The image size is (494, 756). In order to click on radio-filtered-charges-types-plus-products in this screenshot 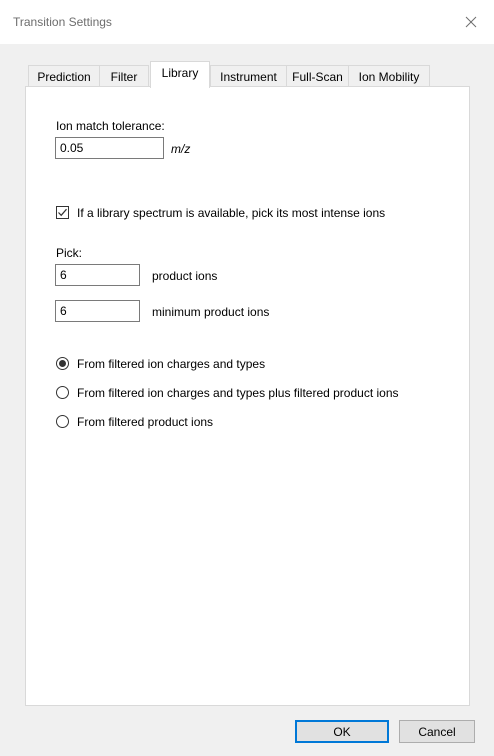, I will do `click(62, 392)`.